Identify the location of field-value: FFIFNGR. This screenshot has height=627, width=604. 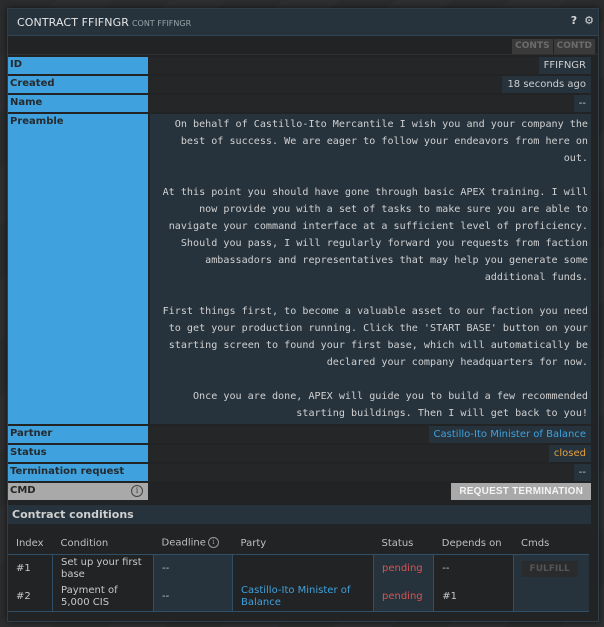
(564, 65).